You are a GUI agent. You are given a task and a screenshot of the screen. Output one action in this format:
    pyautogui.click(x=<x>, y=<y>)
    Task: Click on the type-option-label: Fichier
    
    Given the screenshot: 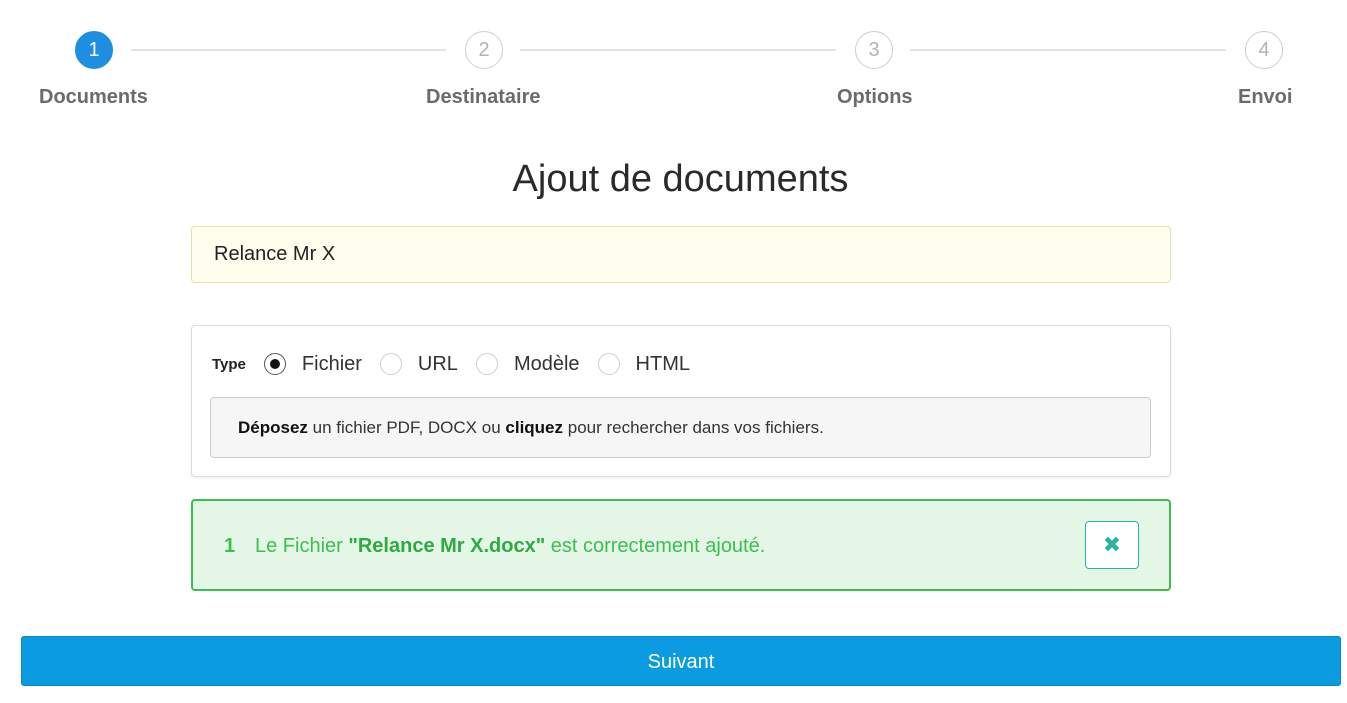 What is the action you would take?
    pyautogui.click(x=331, y=363)
    